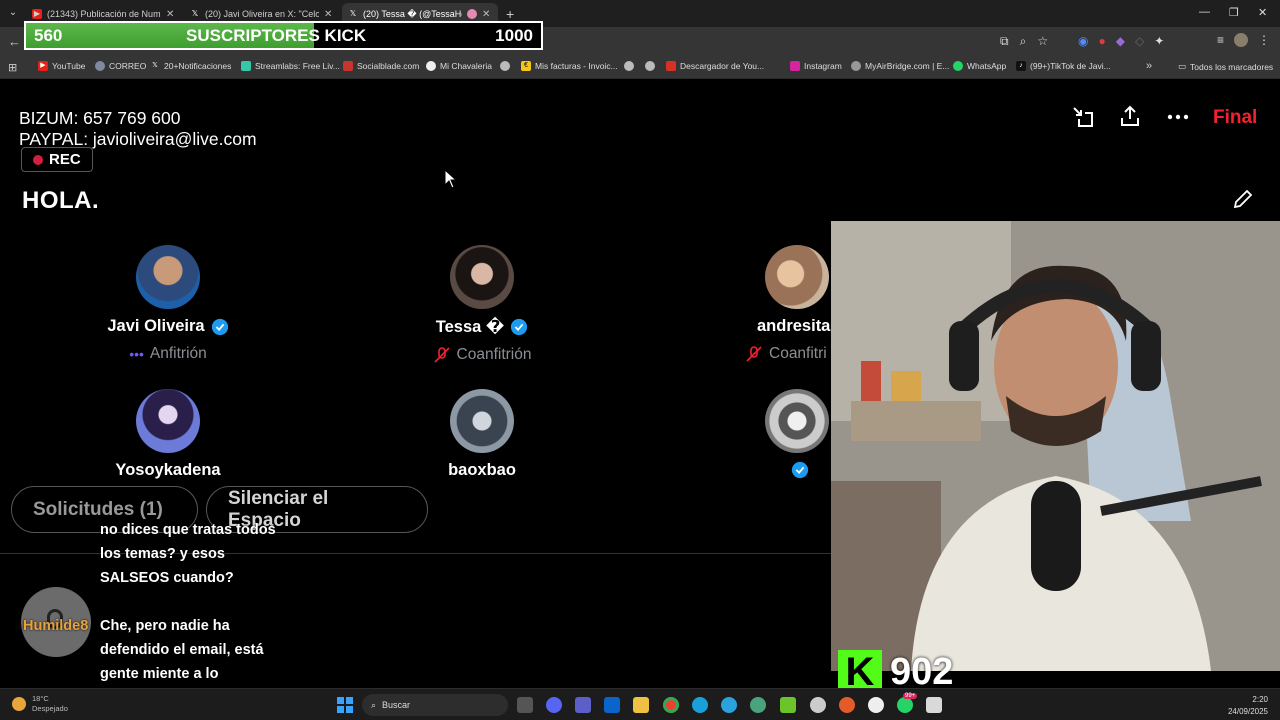 This screenshot has width=1280, height=720. Describe the element at coordinates (1220, 40) in the screenshot. I see `reading-list-icon: ≡` at that location.